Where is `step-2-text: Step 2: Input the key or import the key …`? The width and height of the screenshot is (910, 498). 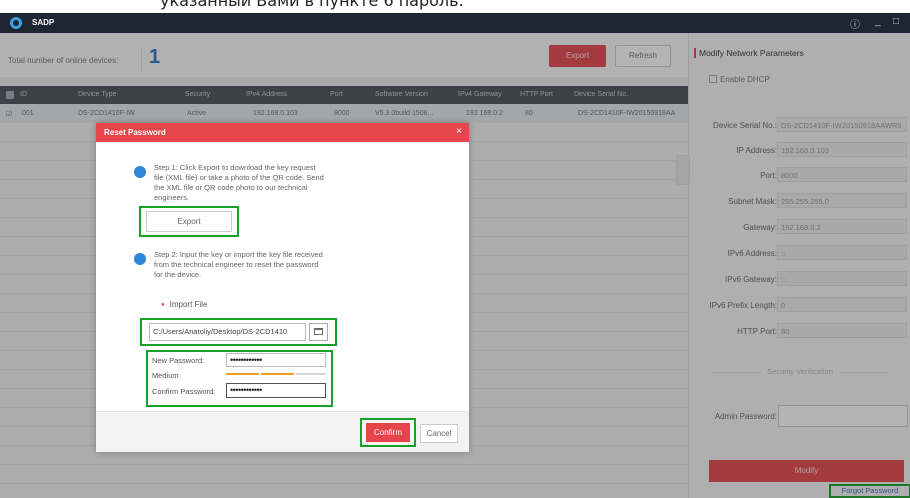 step-2-text: Step 2: Input the key or import the key … is located at coordinates (238, 264).